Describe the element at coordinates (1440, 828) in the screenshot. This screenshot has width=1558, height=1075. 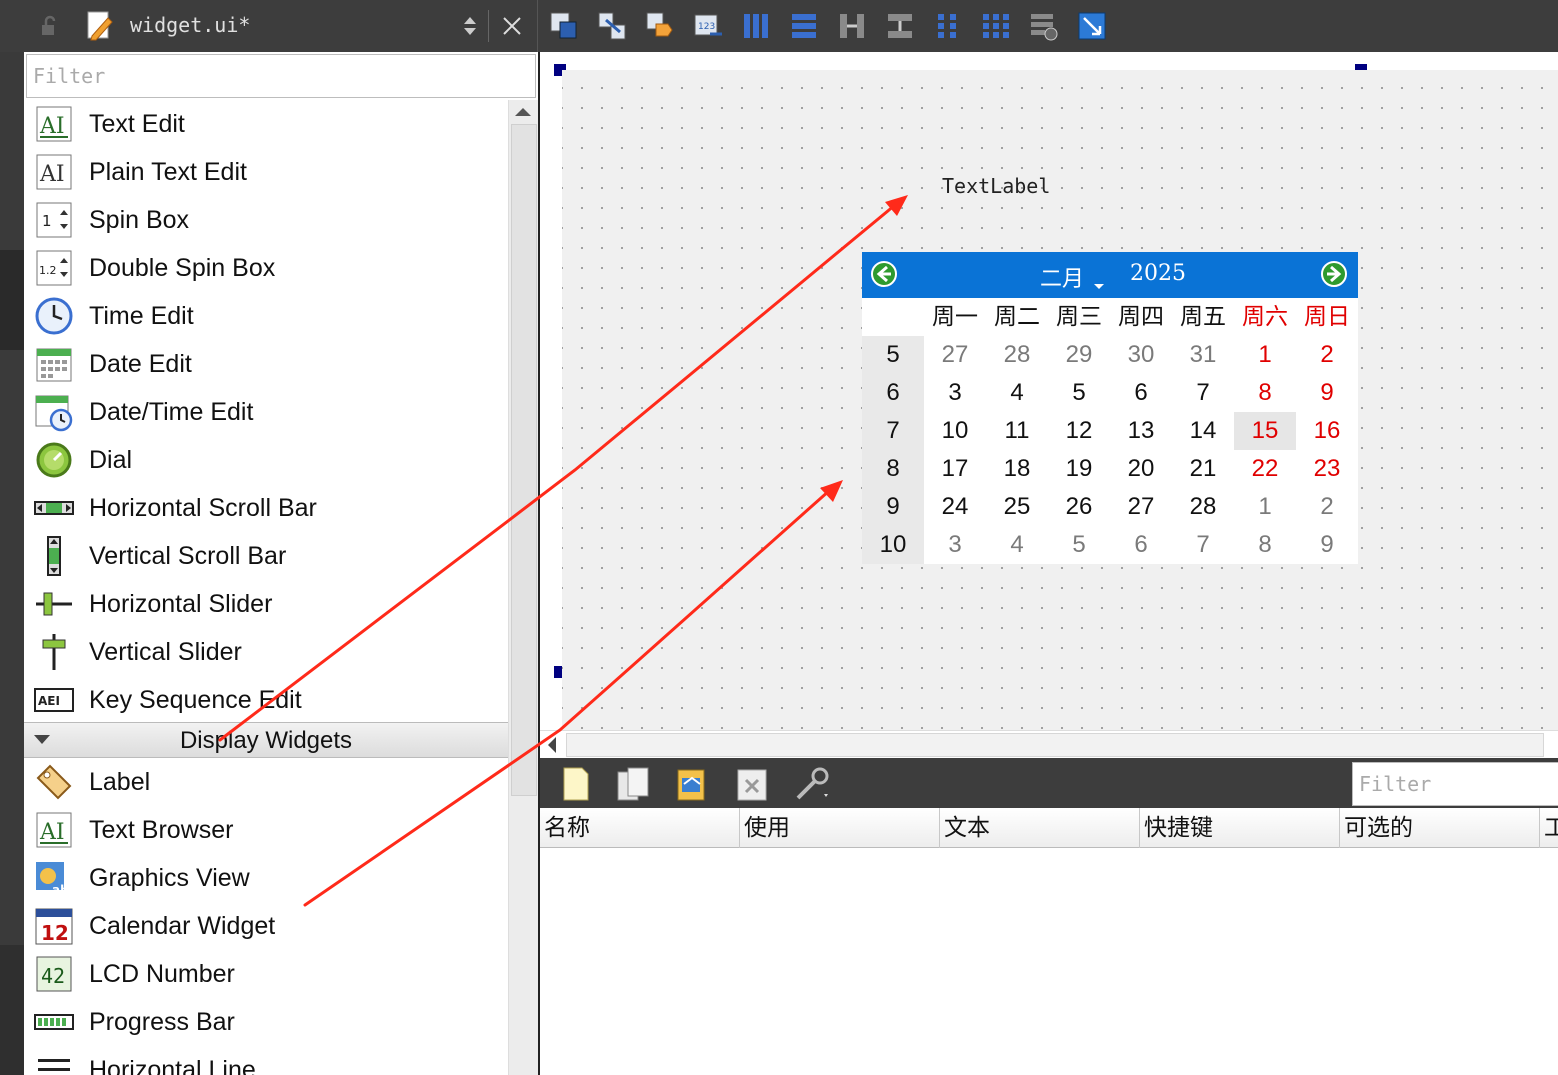
I see `column-header-checkable: 可选的` at that location.